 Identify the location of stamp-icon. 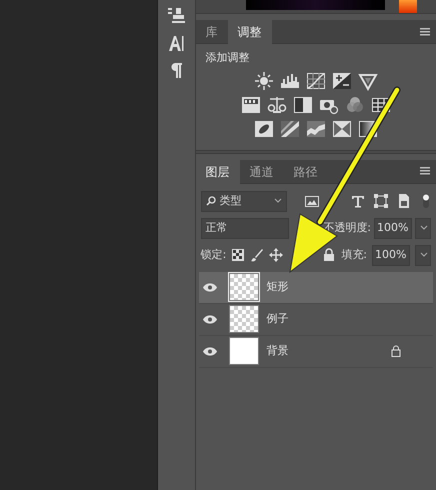
(176, 15).